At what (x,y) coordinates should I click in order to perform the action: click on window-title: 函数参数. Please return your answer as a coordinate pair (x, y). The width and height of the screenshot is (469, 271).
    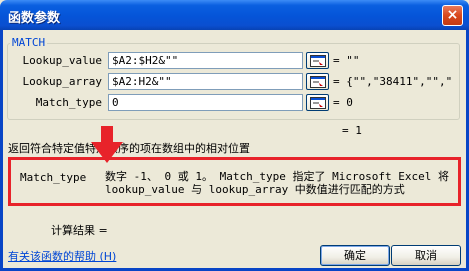
    Looking at the image, I should click on (34, 18).